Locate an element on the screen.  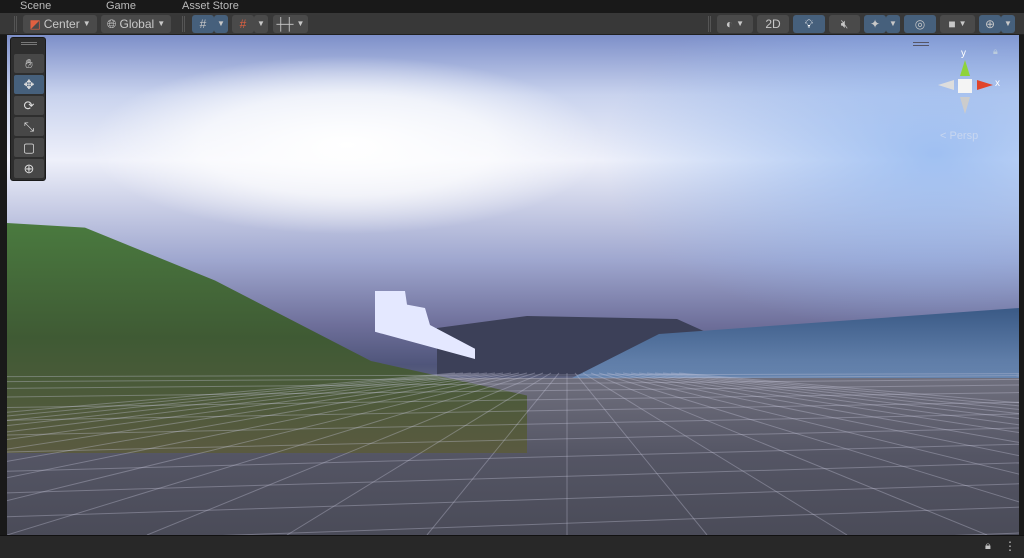
gizmo-center-cube is located at coordinates (965, 86).